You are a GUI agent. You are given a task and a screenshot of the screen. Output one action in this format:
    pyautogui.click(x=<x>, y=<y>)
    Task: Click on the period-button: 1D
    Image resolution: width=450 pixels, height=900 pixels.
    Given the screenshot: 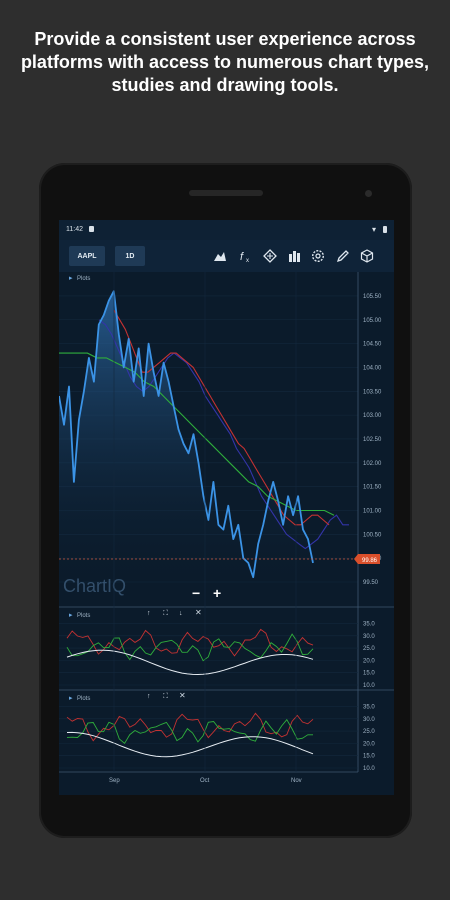 What is the action you would take?
    pyautogui.click(x=130, y=256)
    